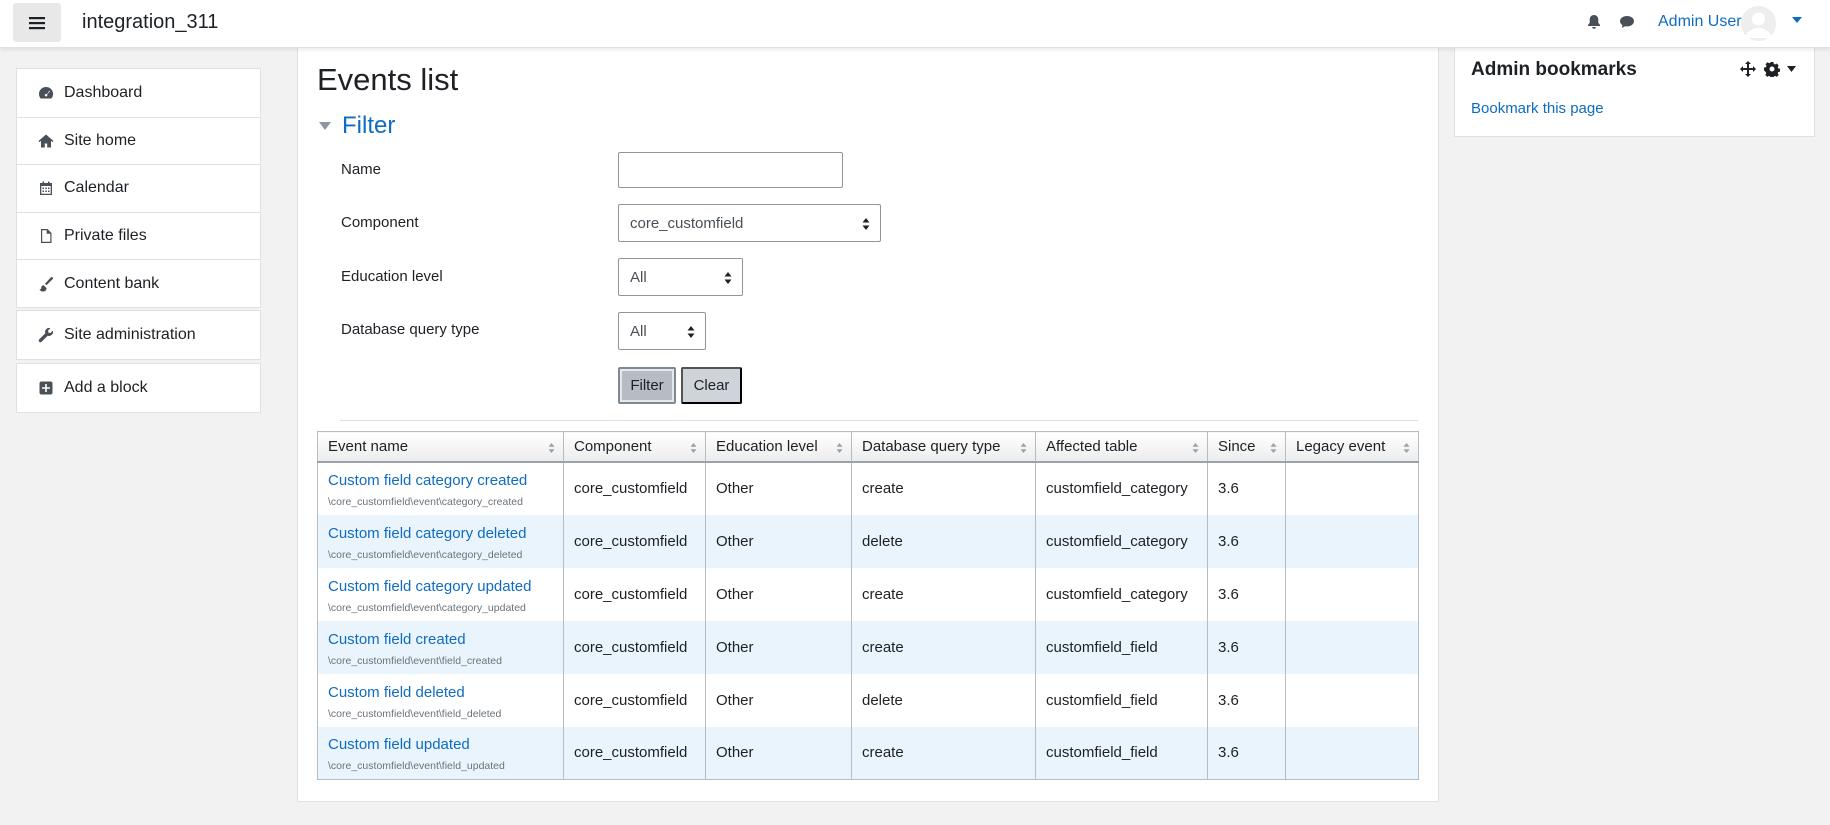 The image size is (1830, 825). What do you see at coordinates (445, 587) in the screenshot?
I see `event-name-link: Custom field category updated` at bounding box center [445, 587].